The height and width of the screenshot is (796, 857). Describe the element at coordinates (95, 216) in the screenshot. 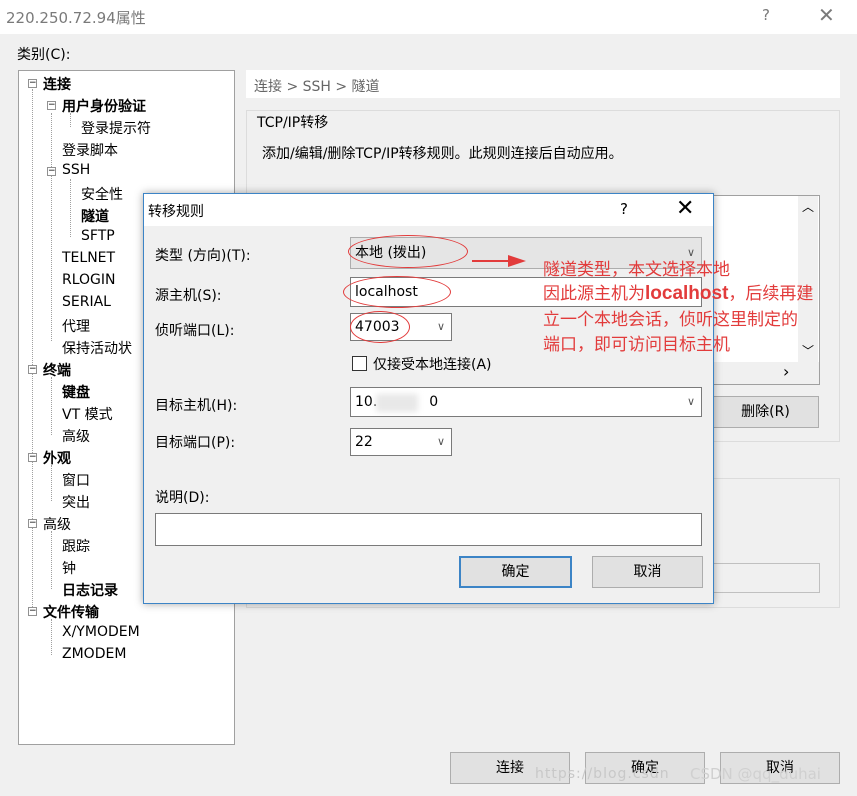

I see `tree-item-tunnel: 隧道` at that location.